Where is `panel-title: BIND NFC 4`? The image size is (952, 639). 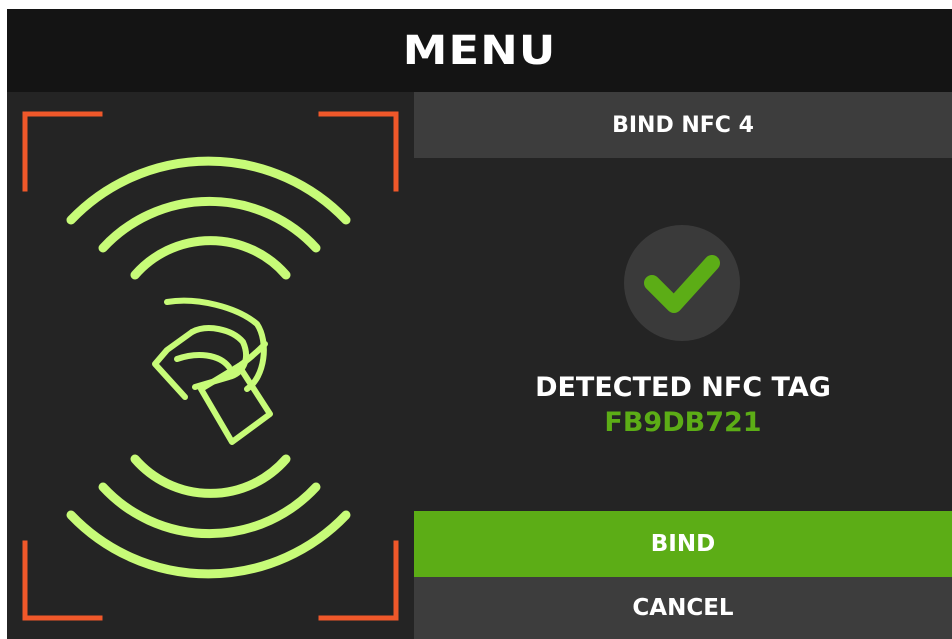
panel-title: BIND NFC 4 is located at coordinates (683, 125).